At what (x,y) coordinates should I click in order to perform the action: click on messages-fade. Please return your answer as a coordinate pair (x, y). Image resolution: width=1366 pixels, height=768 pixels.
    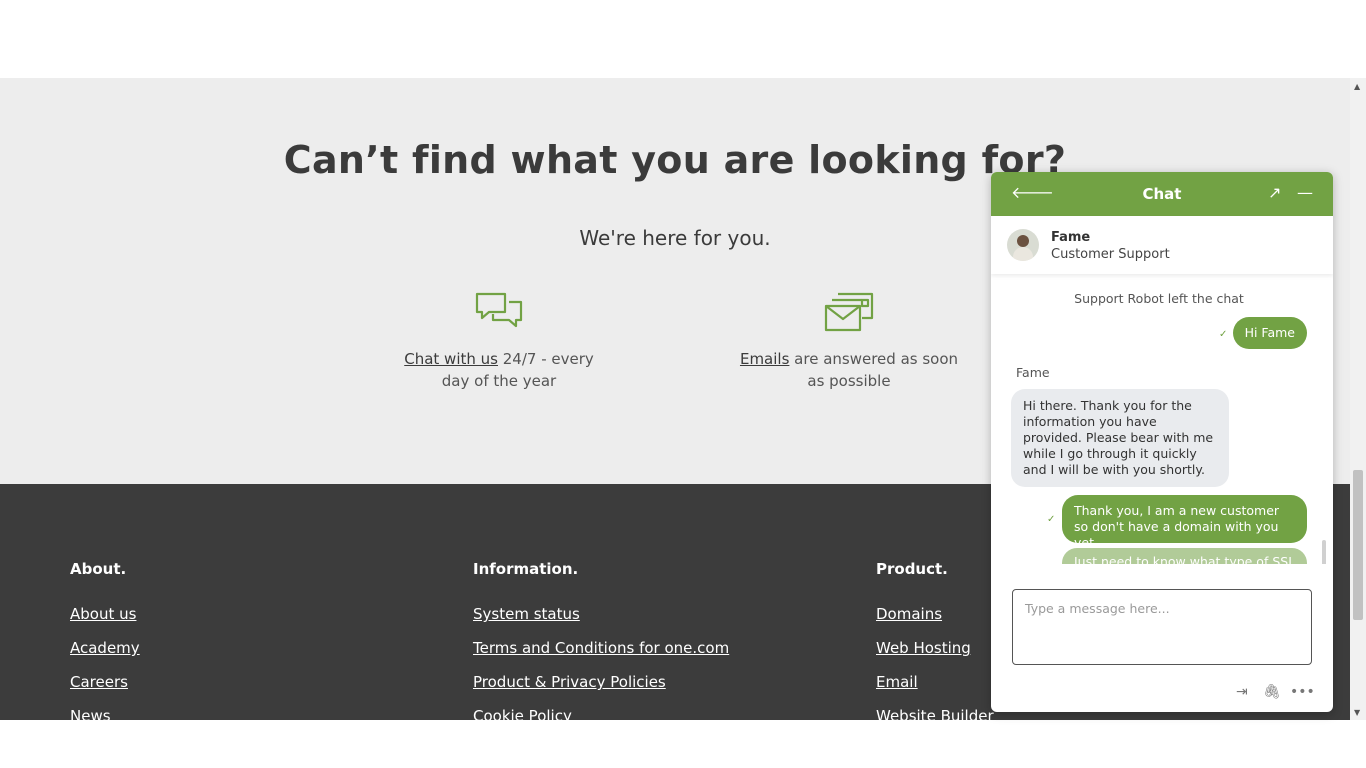
    Looking at the image, I should click on (1162, 574).